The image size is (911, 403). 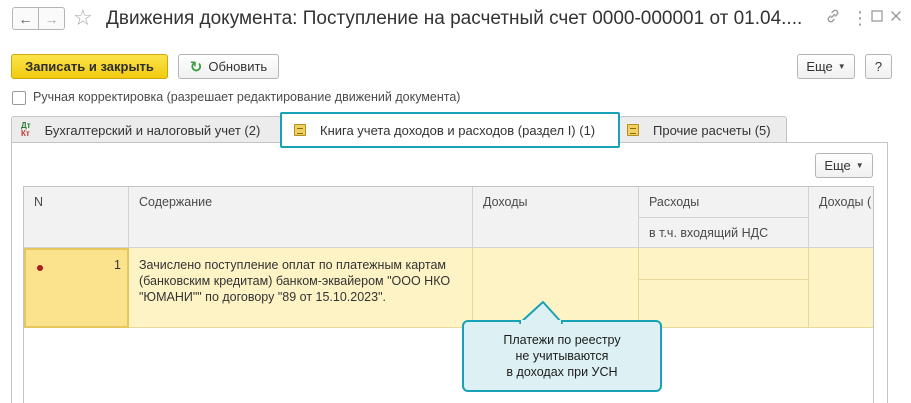 What do you see at coordinates (724, 264) in the screenshot?
I see `row-expenses-cell` at bounding box center [724, 264].